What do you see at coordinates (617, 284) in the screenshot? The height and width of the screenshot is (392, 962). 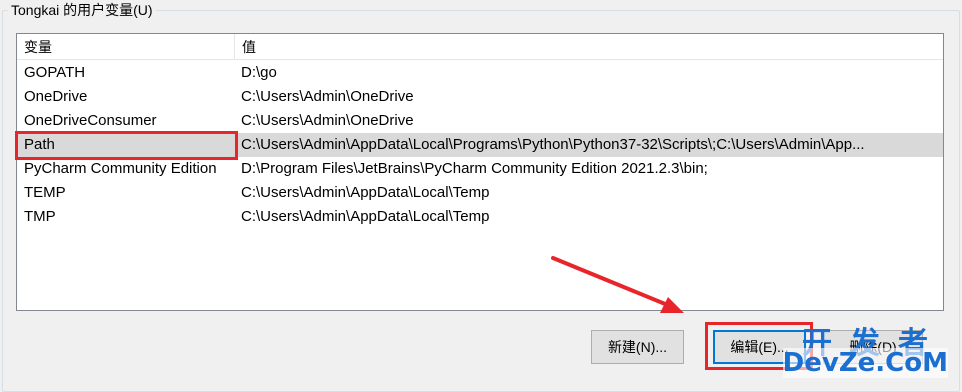 I see `annotation-arrow-icon` at bounding box center [617, 284].